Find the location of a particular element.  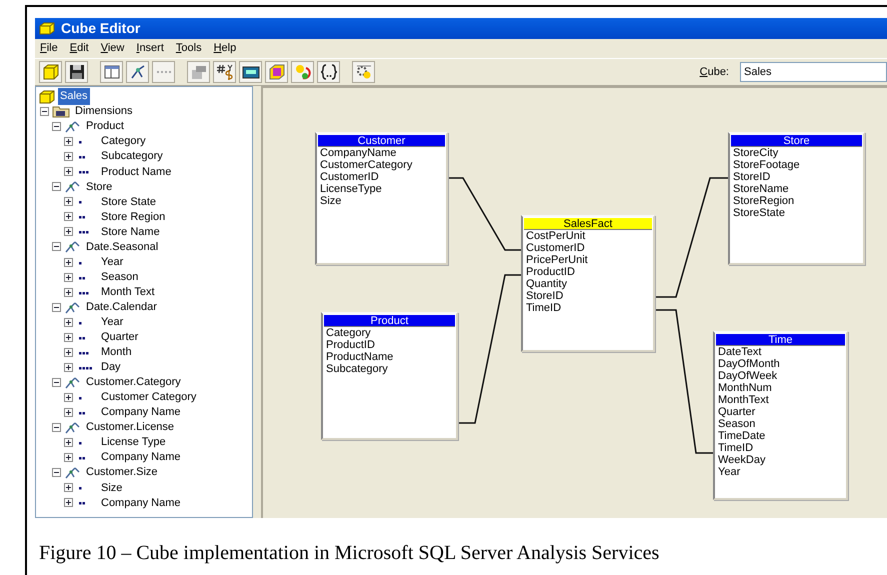

tree-item: Month is located at coordinates (116, 352).